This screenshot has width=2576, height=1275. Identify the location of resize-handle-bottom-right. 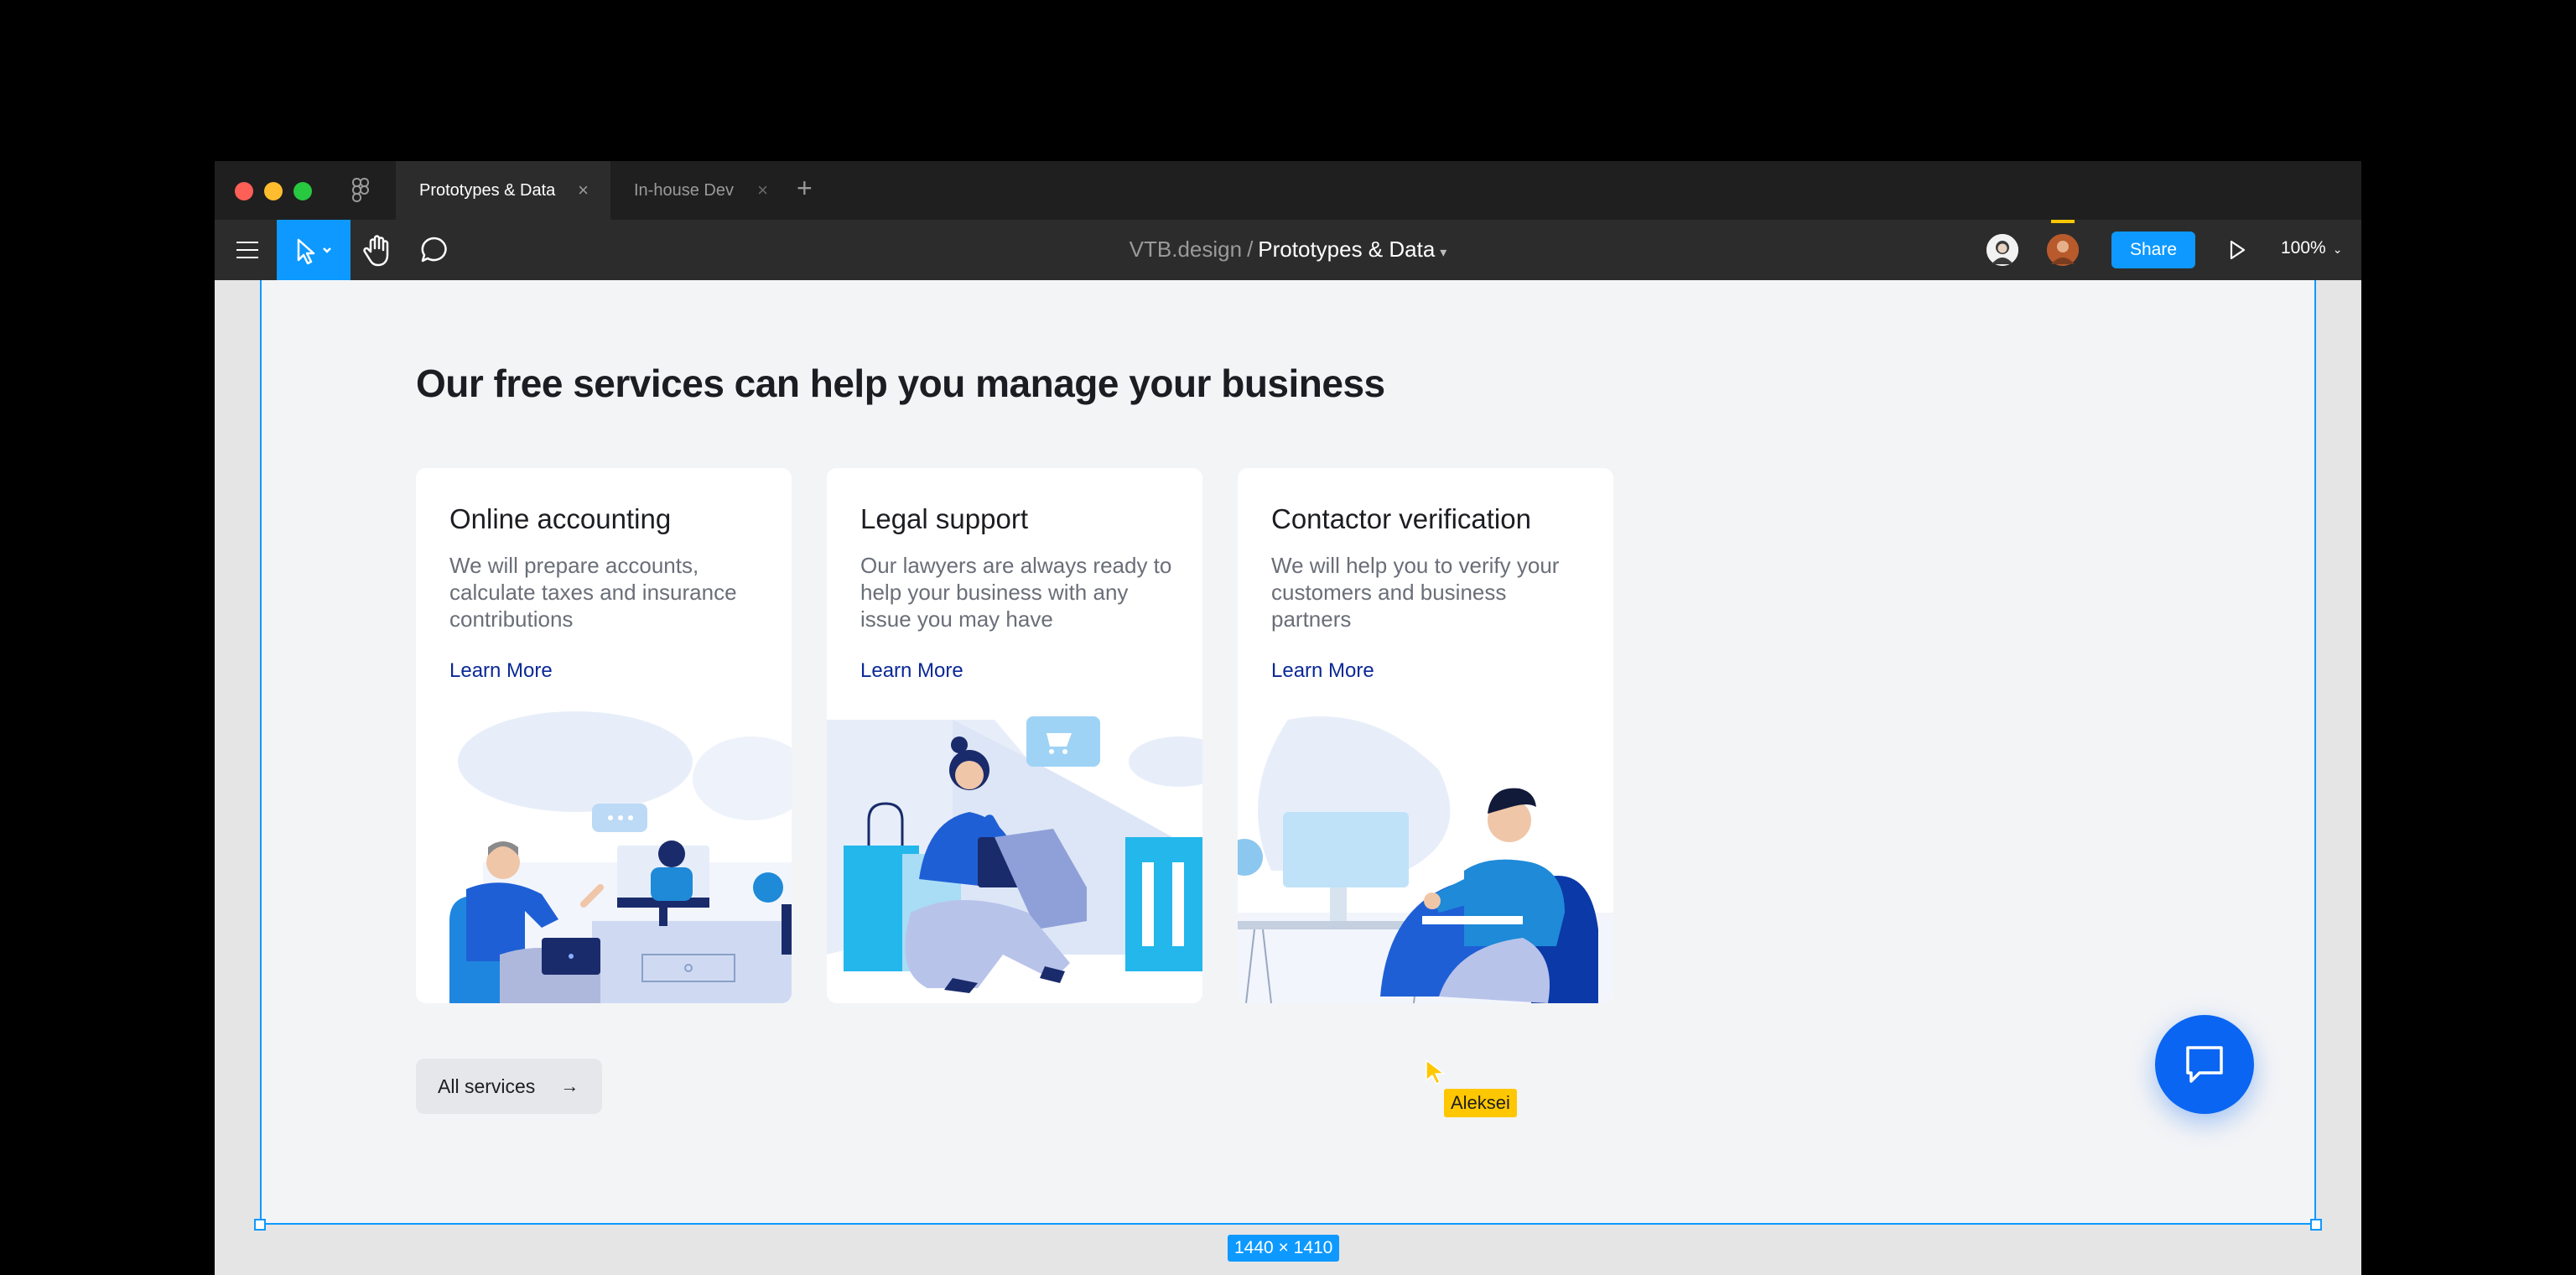
(2316, 1225).